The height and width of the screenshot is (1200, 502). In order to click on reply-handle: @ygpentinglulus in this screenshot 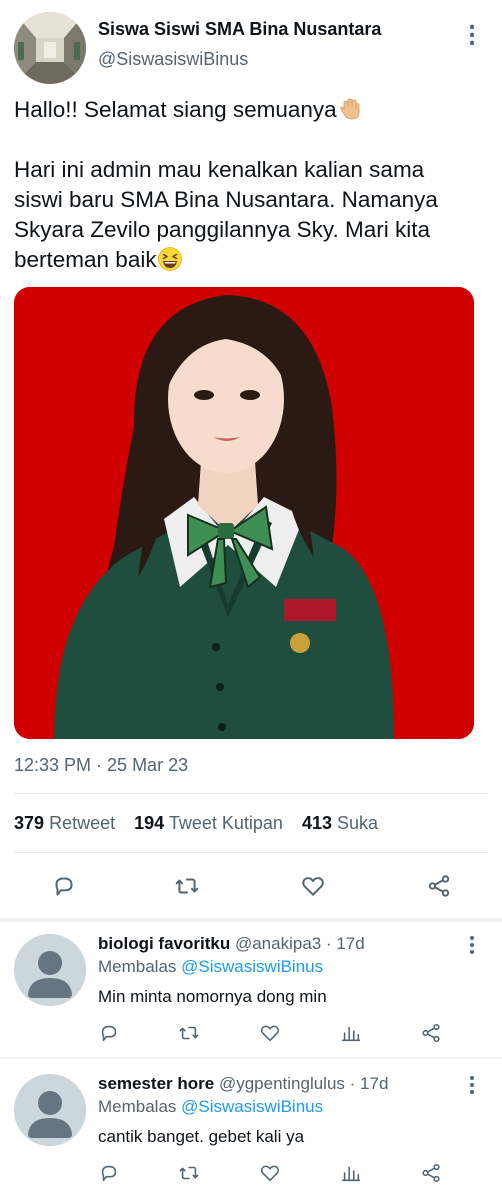, I will do `click(281, 1083)`.